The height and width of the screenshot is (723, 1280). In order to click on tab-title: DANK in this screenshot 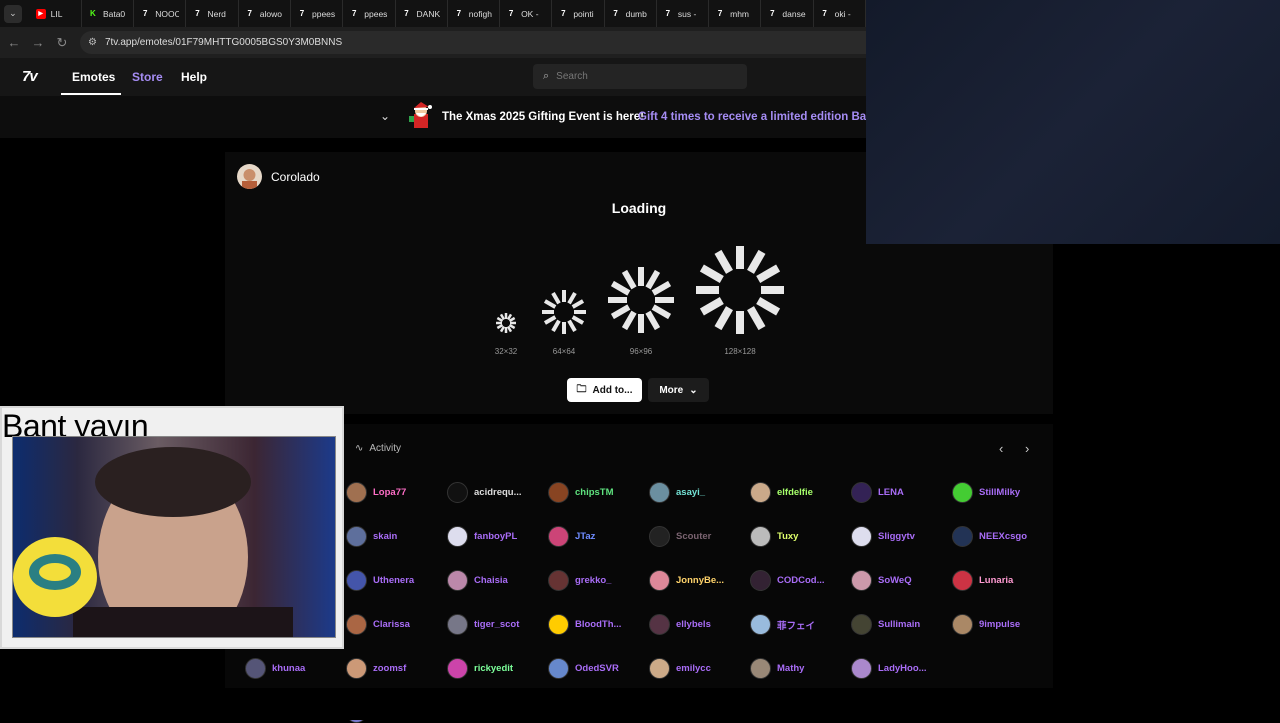, I will do `click(428, 13)`.